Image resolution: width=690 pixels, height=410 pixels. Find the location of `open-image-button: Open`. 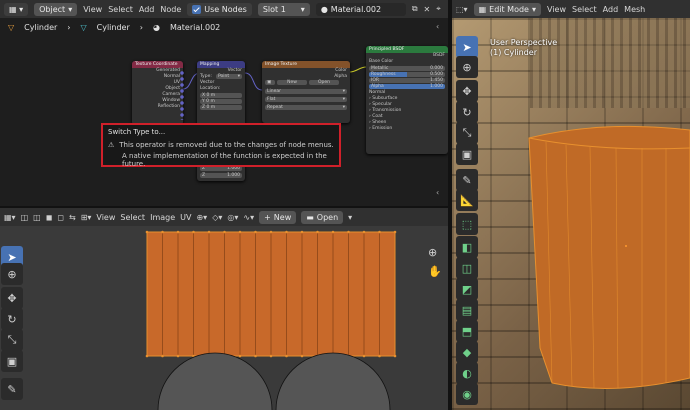

open-image-button: Open is located at coordinates (324, 82).